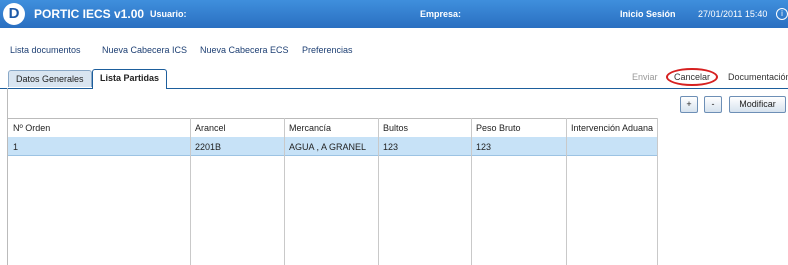 The height and width of the screenshot is (265, 788). Describe the element at coordinates (16, 147) in the screenshot. I see `cell-orden: 1` at that location.